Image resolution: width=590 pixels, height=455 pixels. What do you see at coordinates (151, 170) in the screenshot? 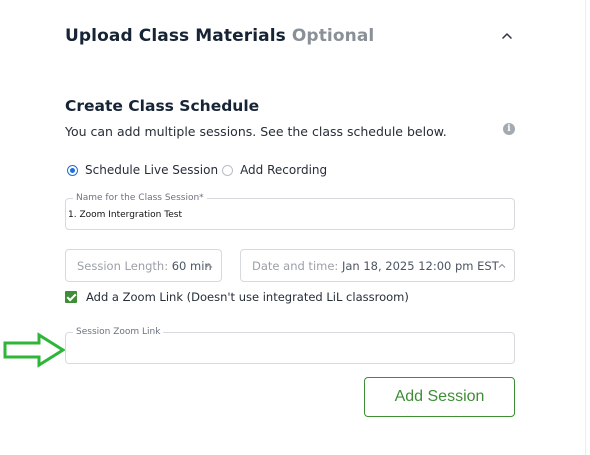
I see `schedule-live-session-label: Schedule Live Session` at bounding box center [151, 170].